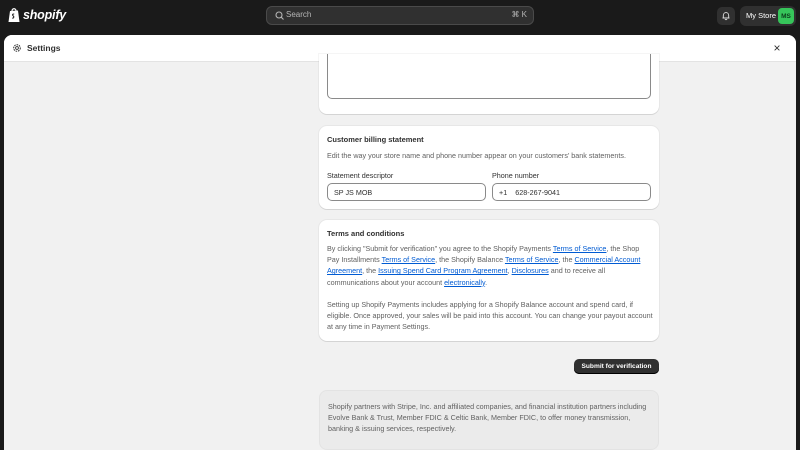 The image size is (800, 450). What do you see at coordinates (406, 192) in the screenshot?
I see `statement-descriptor-input: SP JS MOB` at bounding box center [406, 192].